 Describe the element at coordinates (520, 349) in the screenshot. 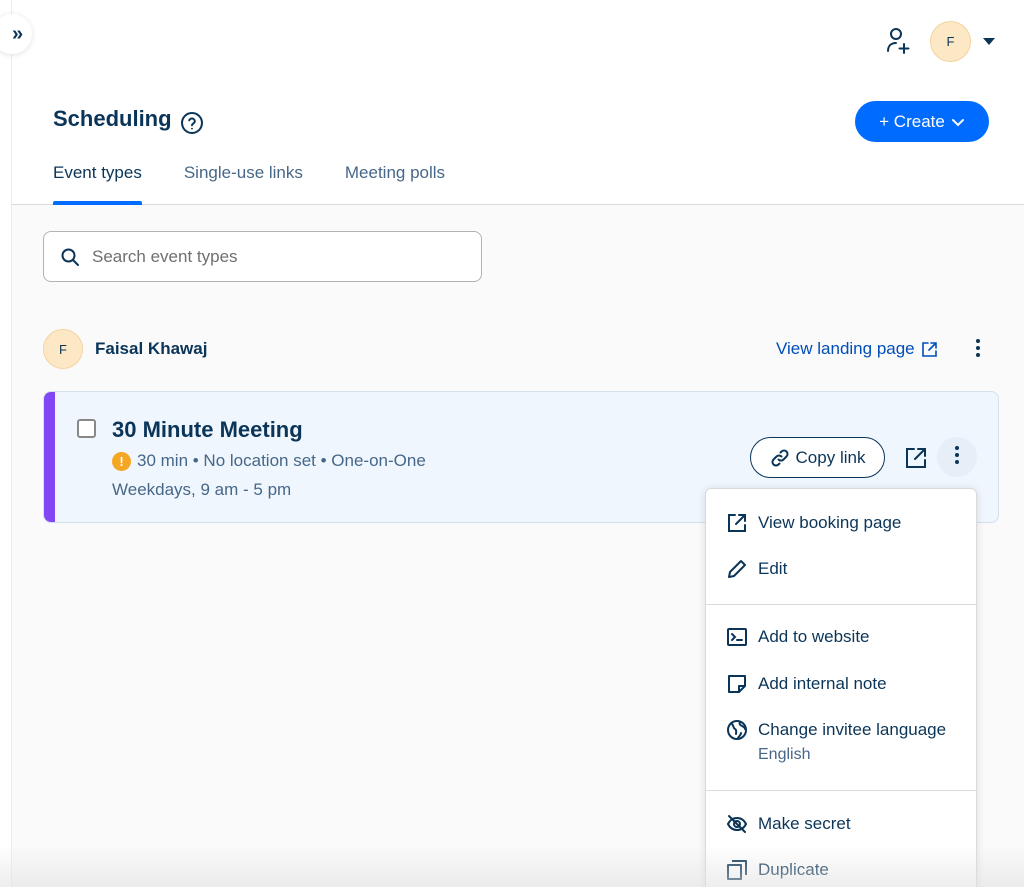

I see `user-row: F Faisal Khawaj View landing page` at that location.